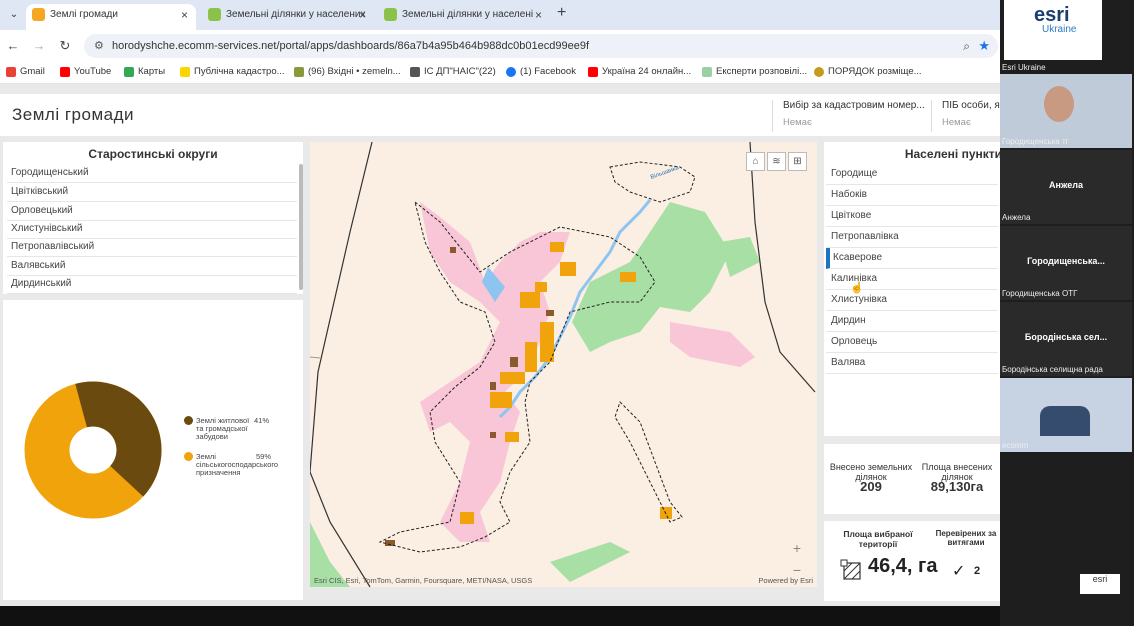 This screenshot has height=626, width=1134. What do you see at coordinates (152, 247) in the screenshot?
I see `list-item: Петропавлівський` at bounding box center [152, 247].